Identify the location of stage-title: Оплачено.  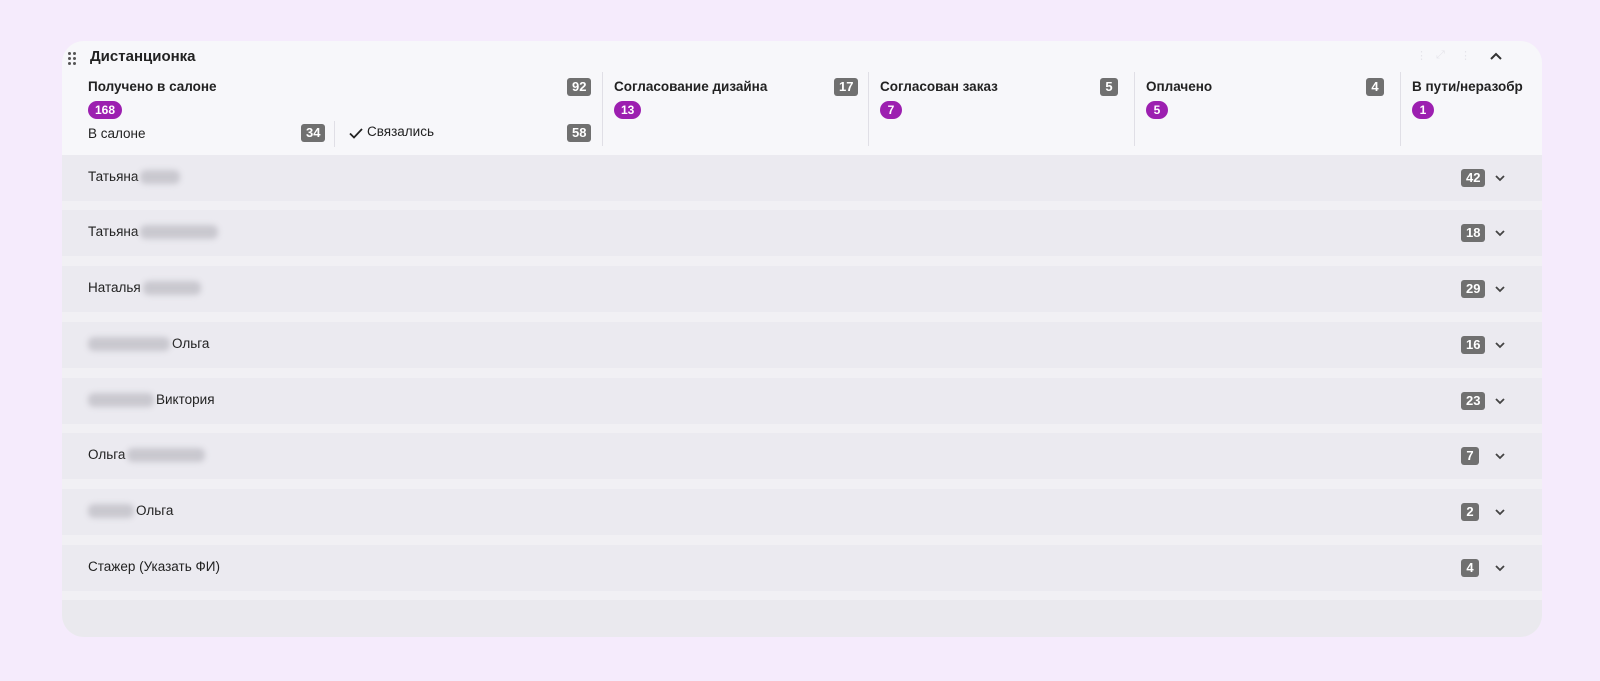
(1179, 86).